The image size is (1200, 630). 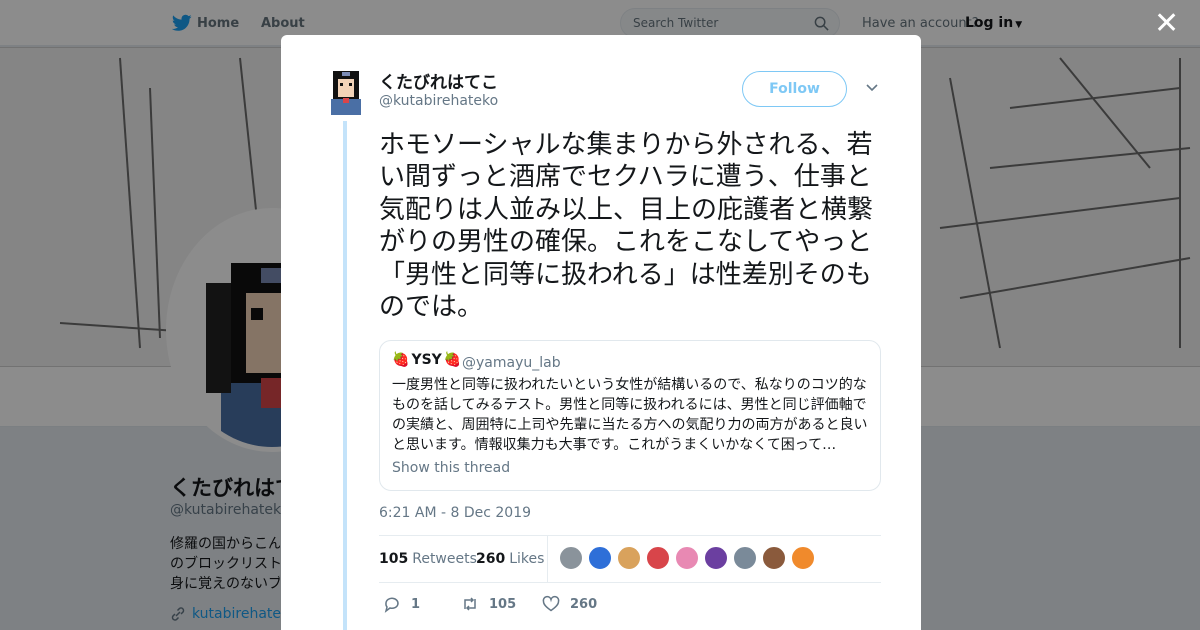 What do you see at coordinates (584, 604) in the screenshot?
I see `like-count: 260` at bounding box center [584, 604].